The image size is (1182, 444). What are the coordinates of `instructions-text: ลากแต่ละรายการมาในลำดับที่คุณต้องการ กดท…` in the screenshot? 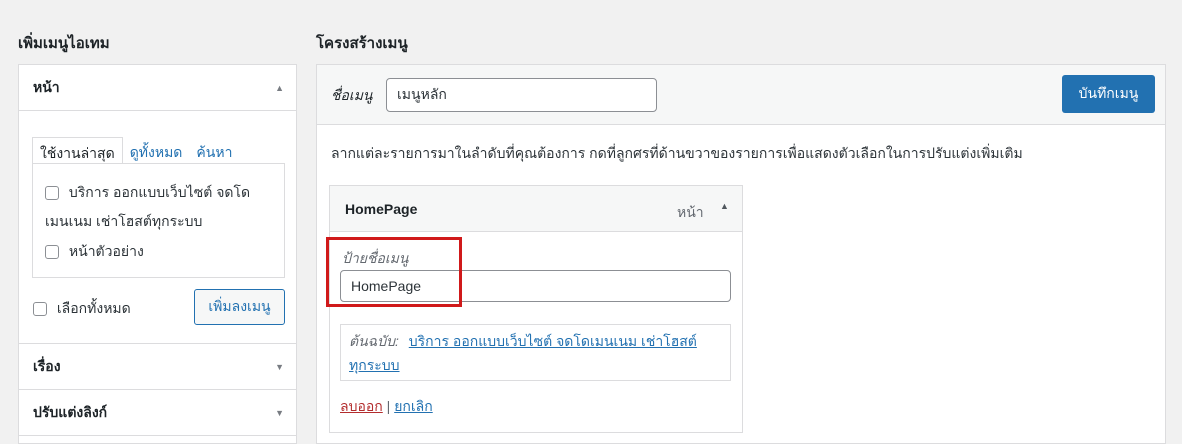 It's located at (677, 153).